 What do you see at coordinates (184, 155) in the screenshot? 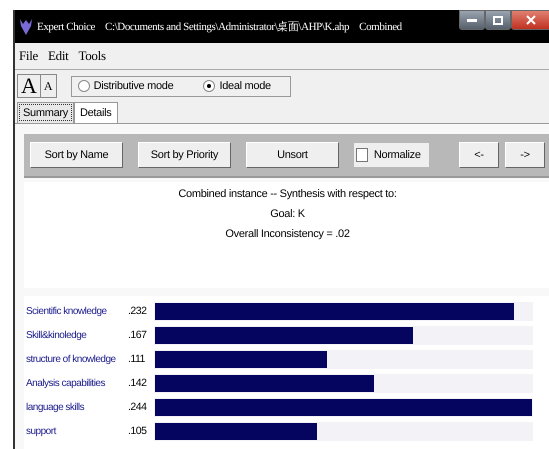
I see `sort-button: Sort by Priority` at bounding box center [184, 155].